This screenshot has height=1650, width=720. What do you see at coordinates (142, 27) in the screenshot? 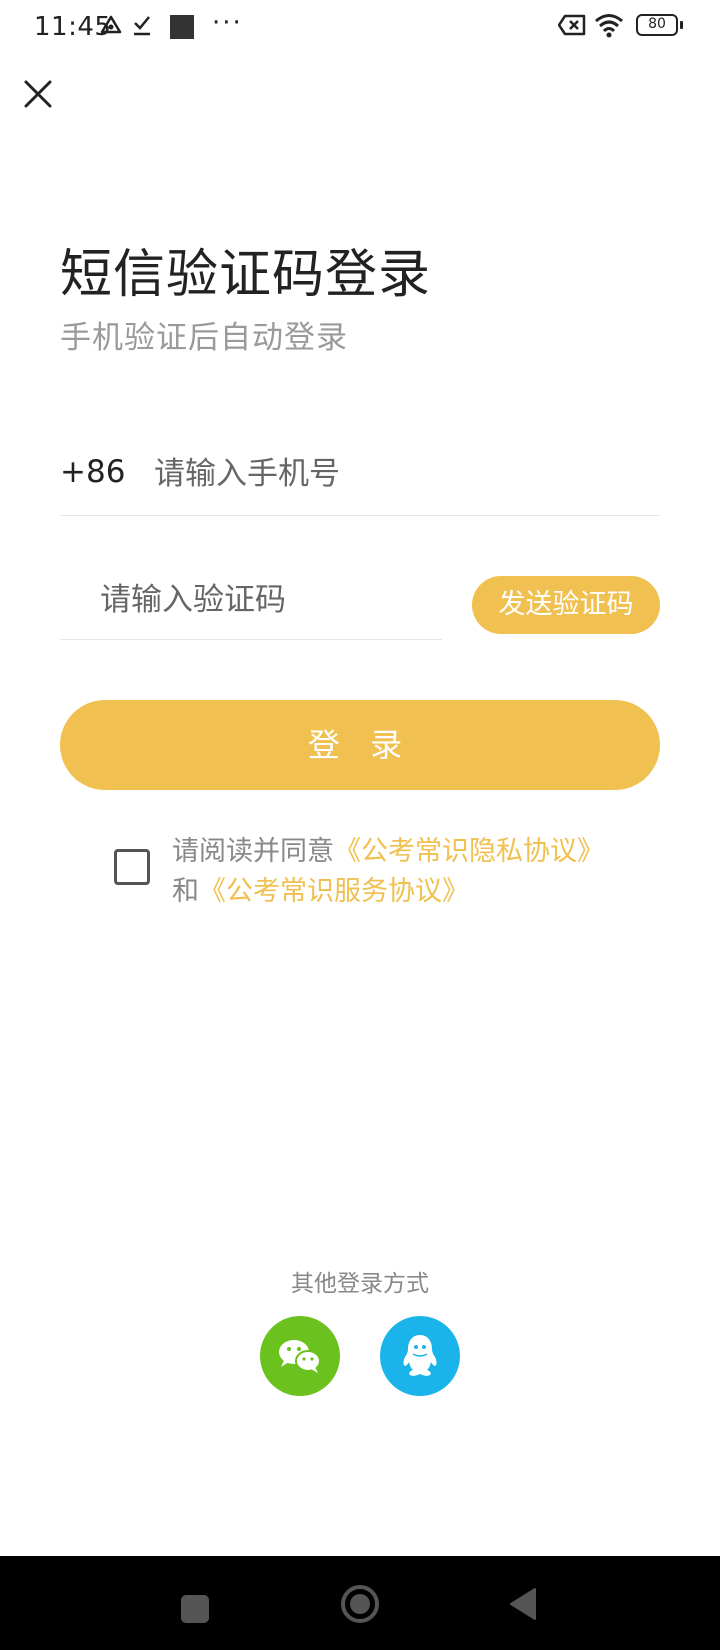
I see `download-done-icon` at bounding box center [142, 27].